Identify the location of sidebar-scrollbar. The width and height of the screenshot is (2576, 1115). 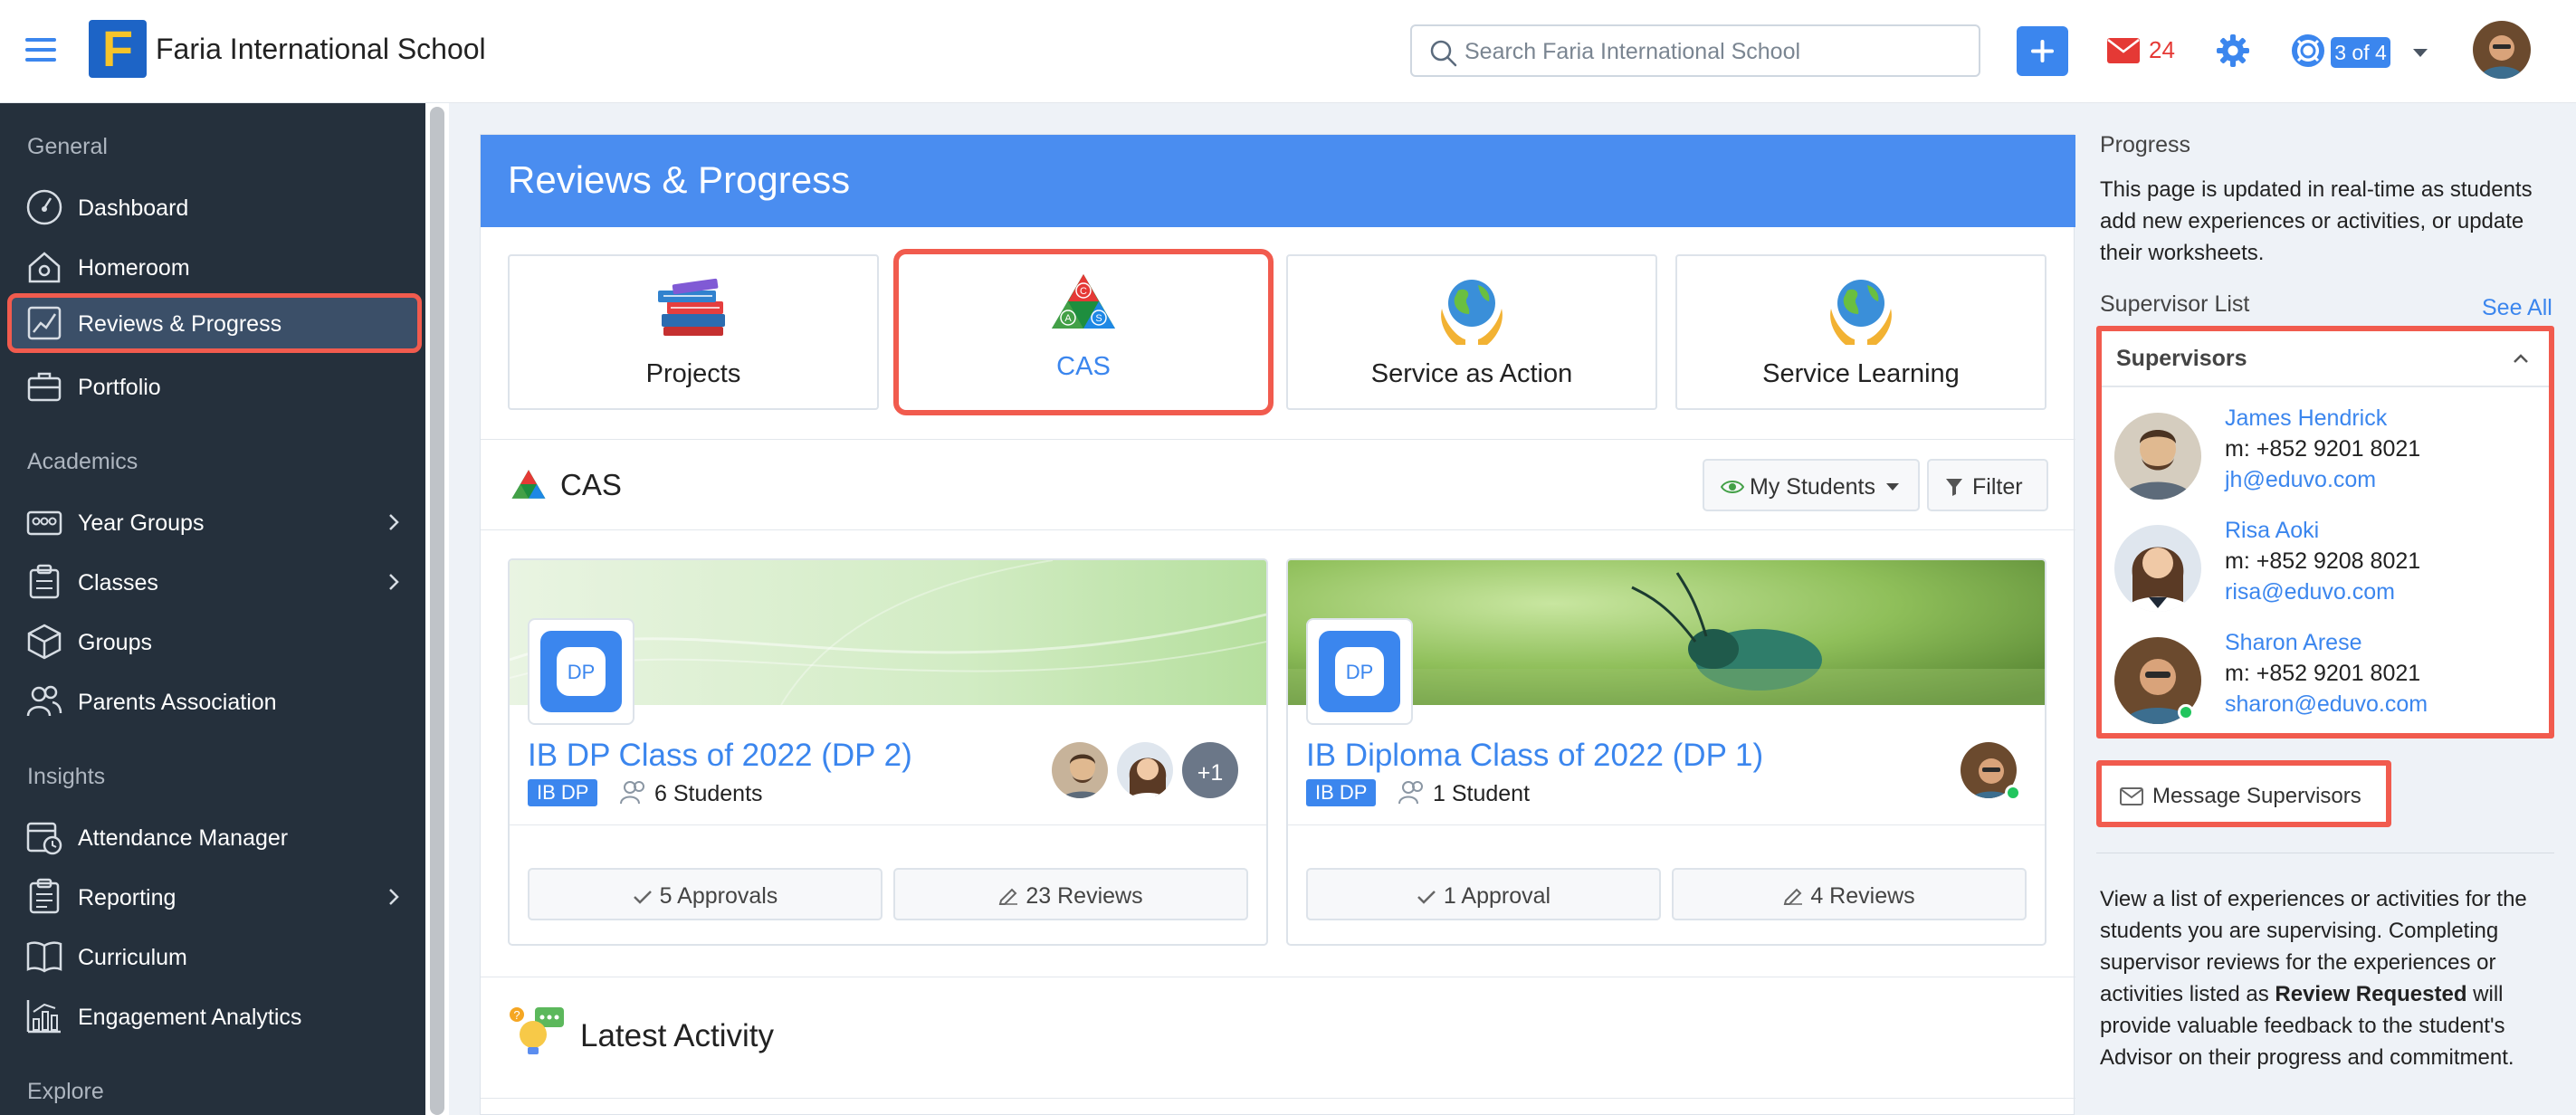
(437, 609).